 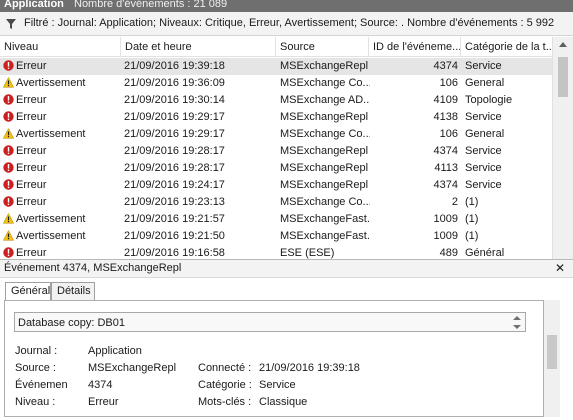 I want to click on column-header-date: Date et heure, so click(x=198, y=47).